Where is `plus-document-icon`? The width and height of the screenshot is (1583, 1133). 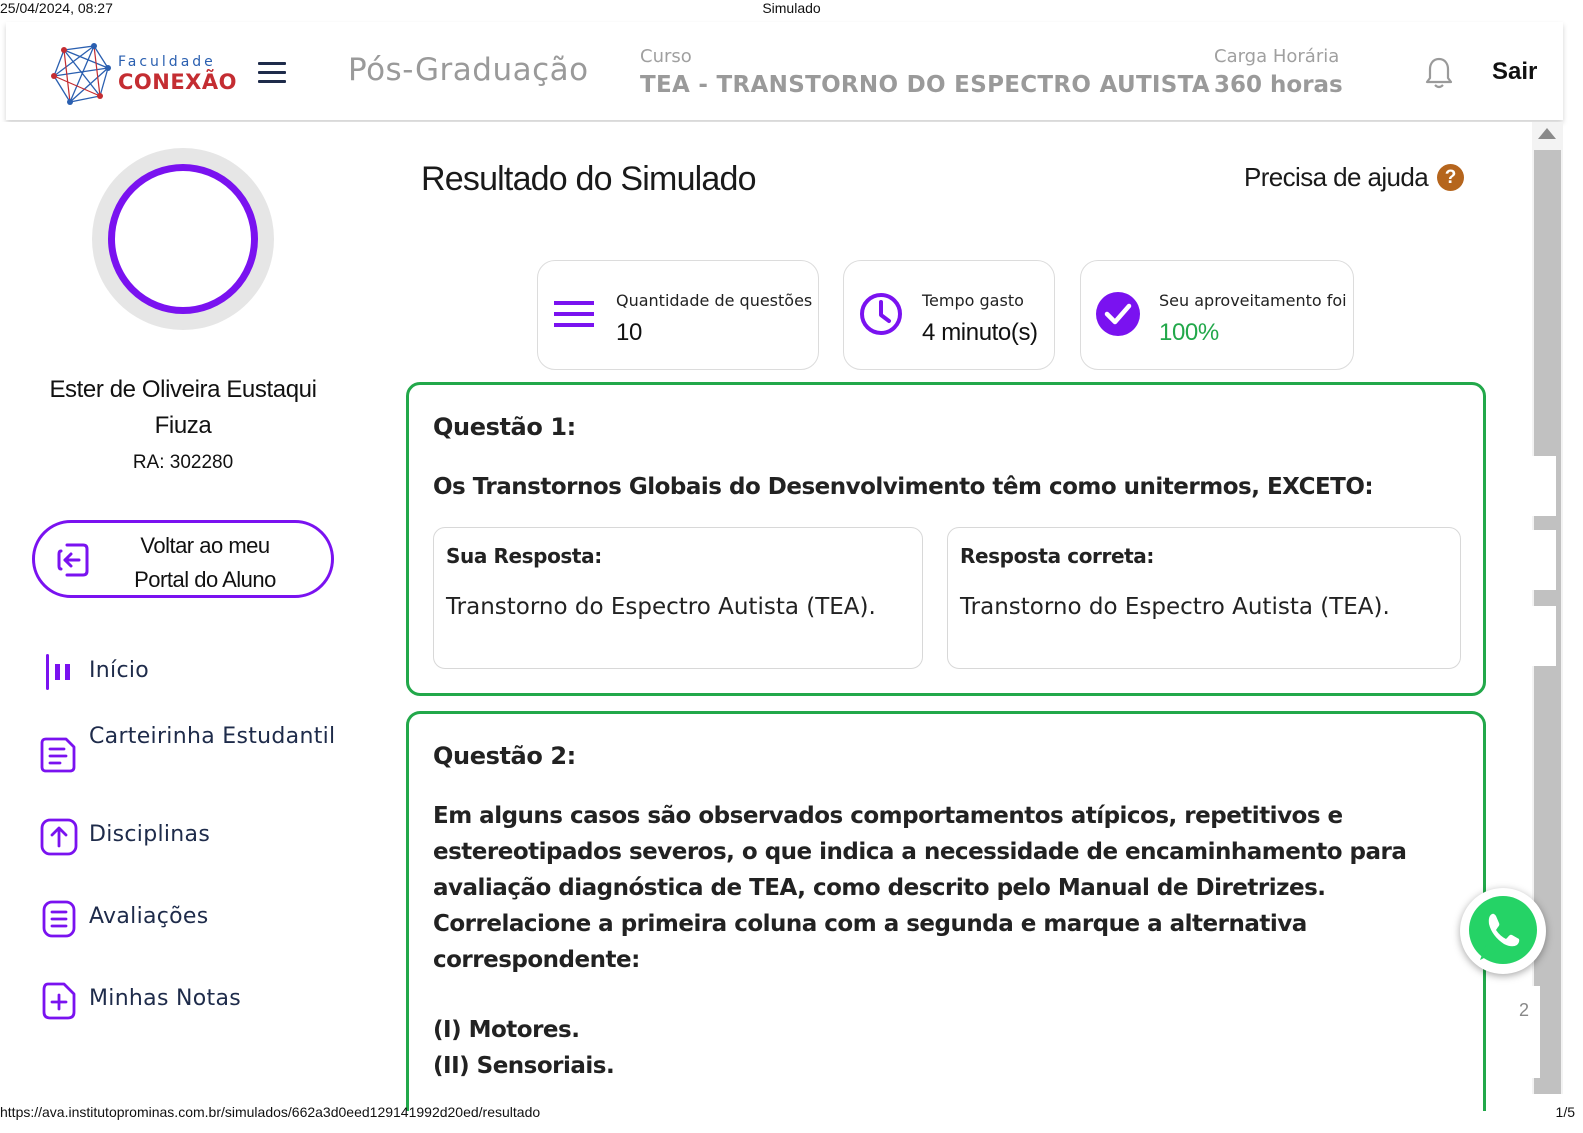
plus-document-icon is located at coordinates (59, 1001).